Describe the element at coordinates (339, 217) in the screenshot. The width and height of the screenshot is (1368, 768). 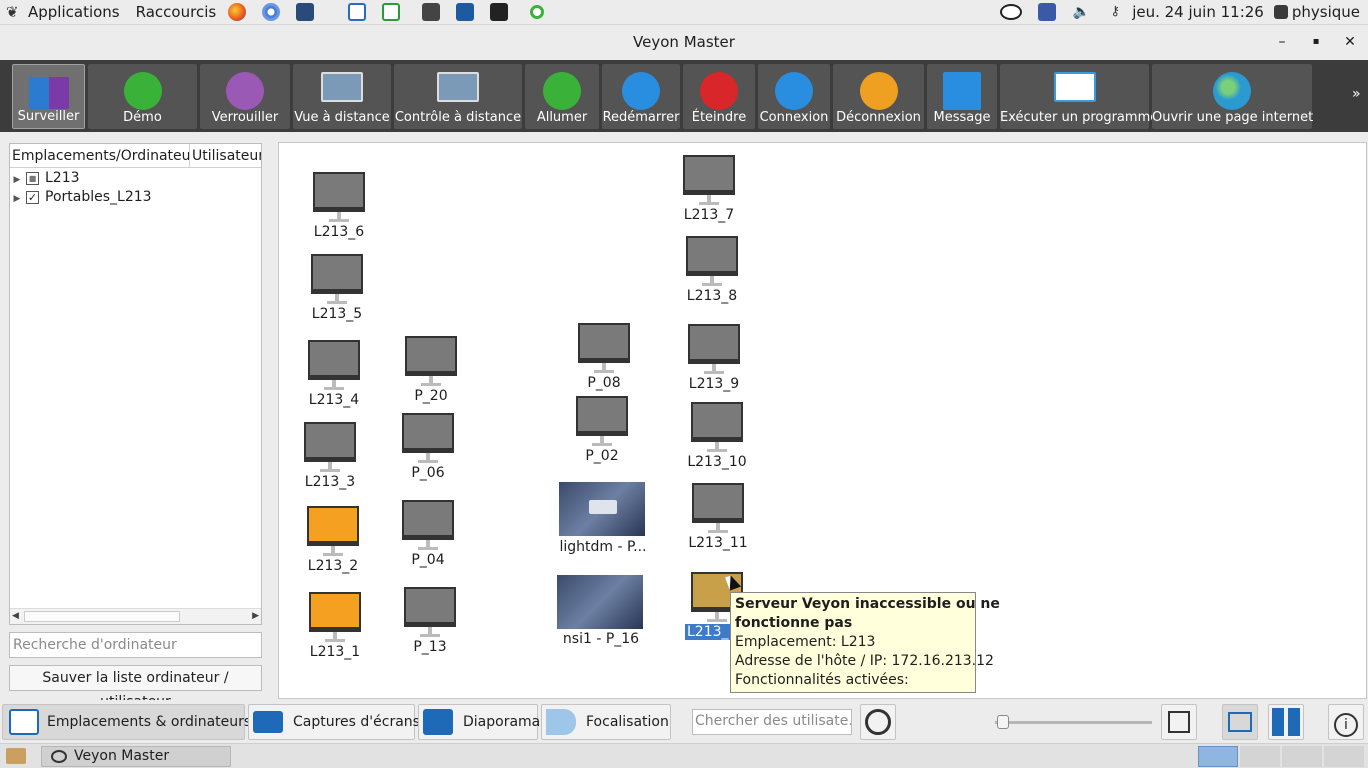
I see `computer-tile: L213_6` at that location.